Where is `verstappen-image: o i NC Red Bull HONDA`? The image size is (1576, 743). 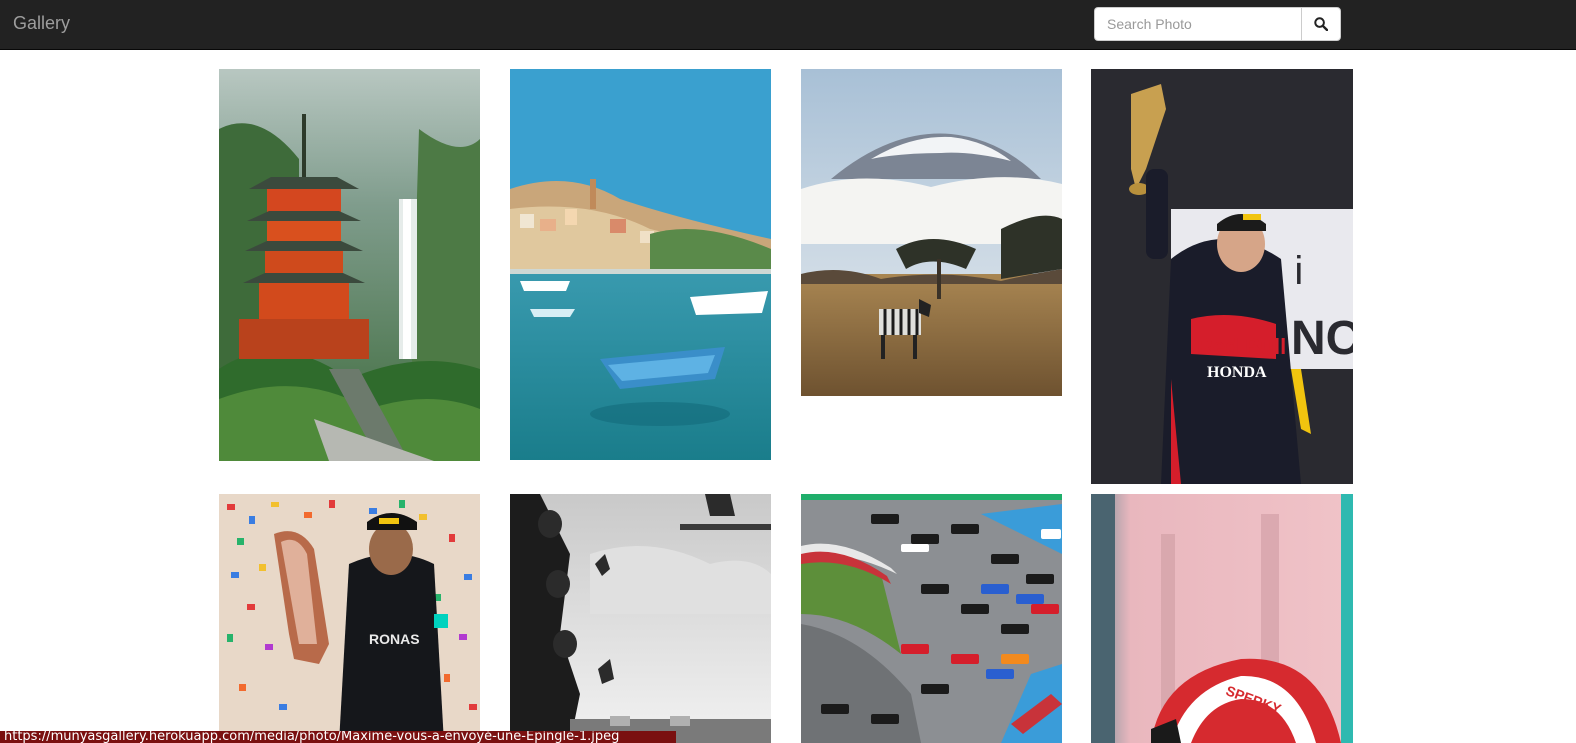 verstappen-image: o i NC Red Bull HONDA is located at coordinates (1222, 276).